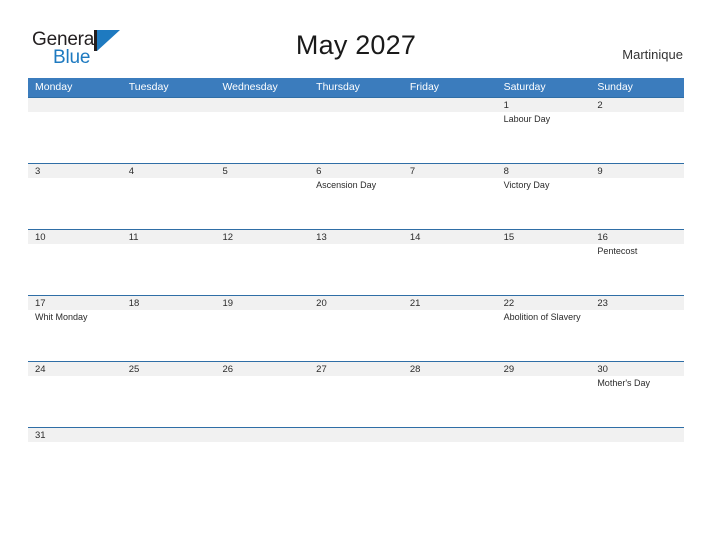 The width and height of the screenshot is (712, 550). What do you see at coordinates (615, 87) in the screenshot?
I see `weekday-header-sunday: Sunday` at bounding box center [615, 87].